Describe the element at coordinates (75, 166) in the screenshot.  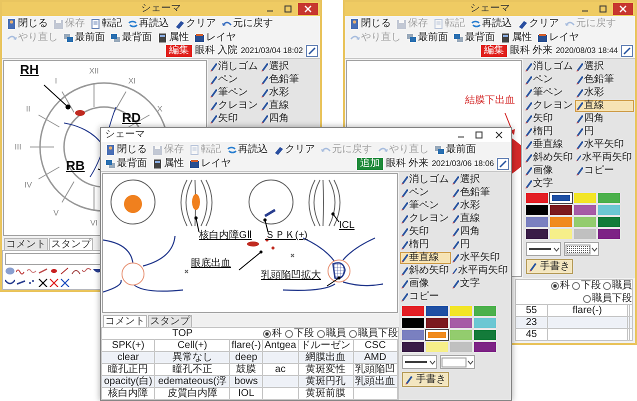
I see `annotation-label: RB` at that location.